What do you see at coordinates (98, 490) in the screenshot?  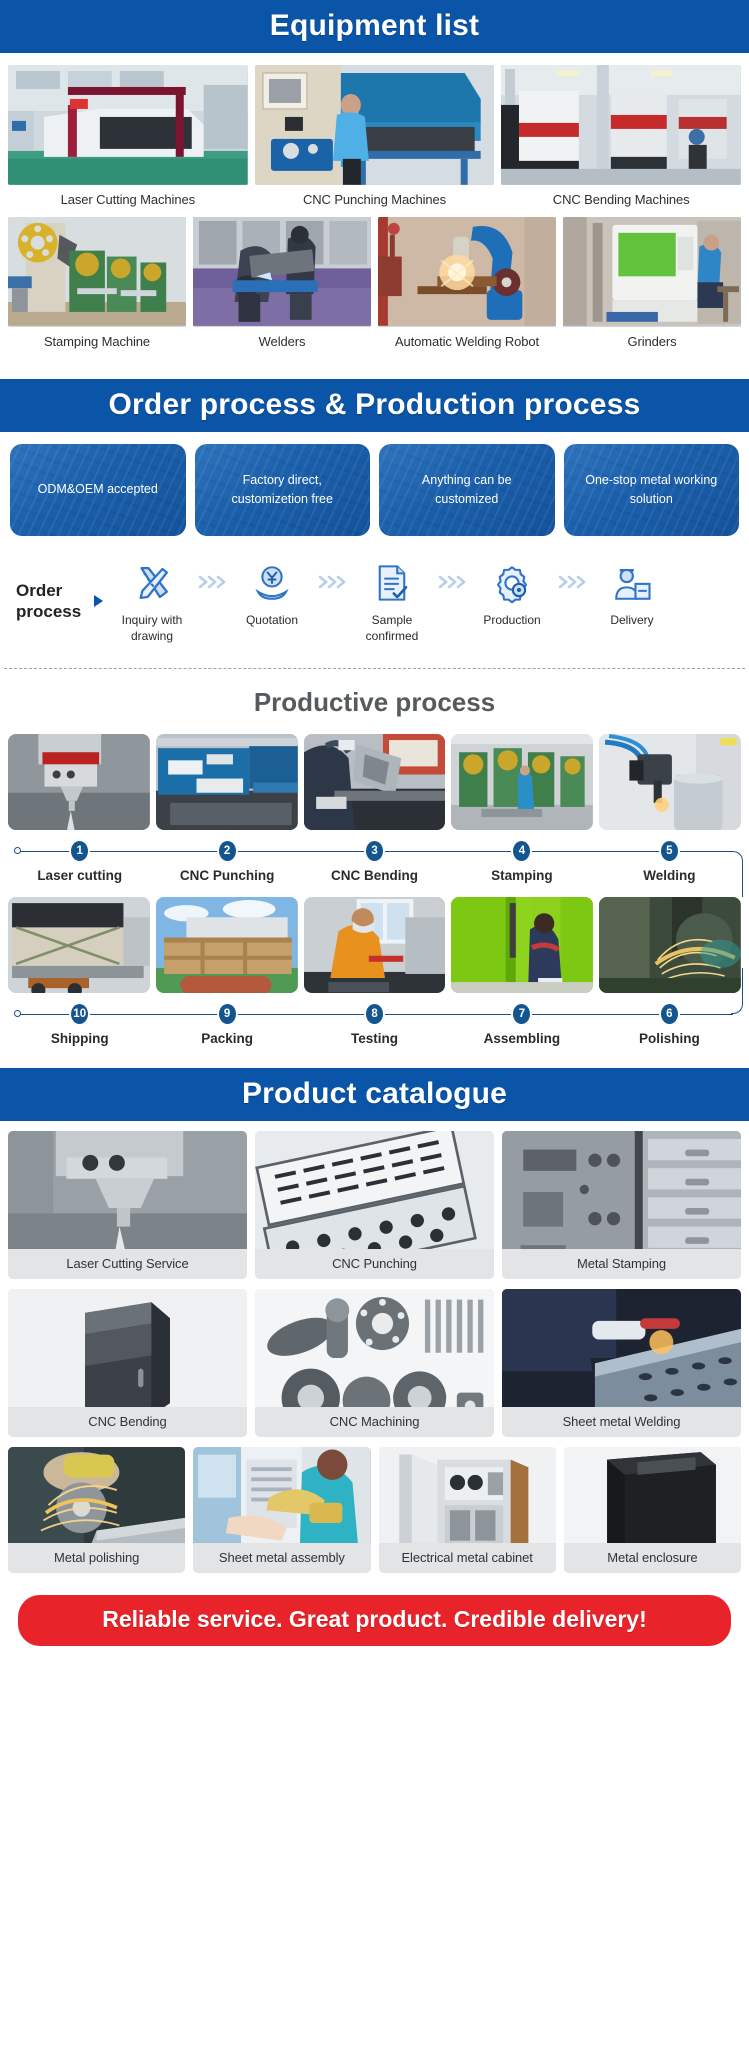 I see `order-card: ODM&OEM accepted` at bounding box center [98, 490].